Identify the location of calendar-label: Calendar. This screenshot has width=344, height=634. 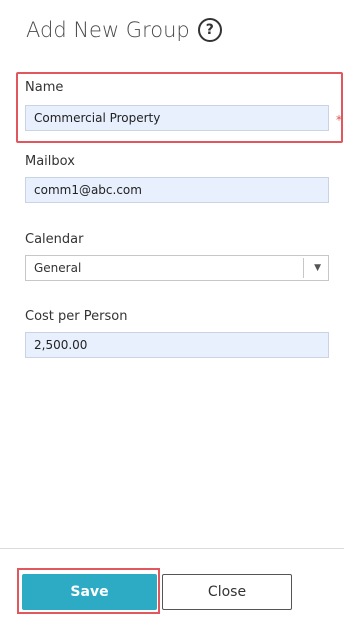
(54, 239).